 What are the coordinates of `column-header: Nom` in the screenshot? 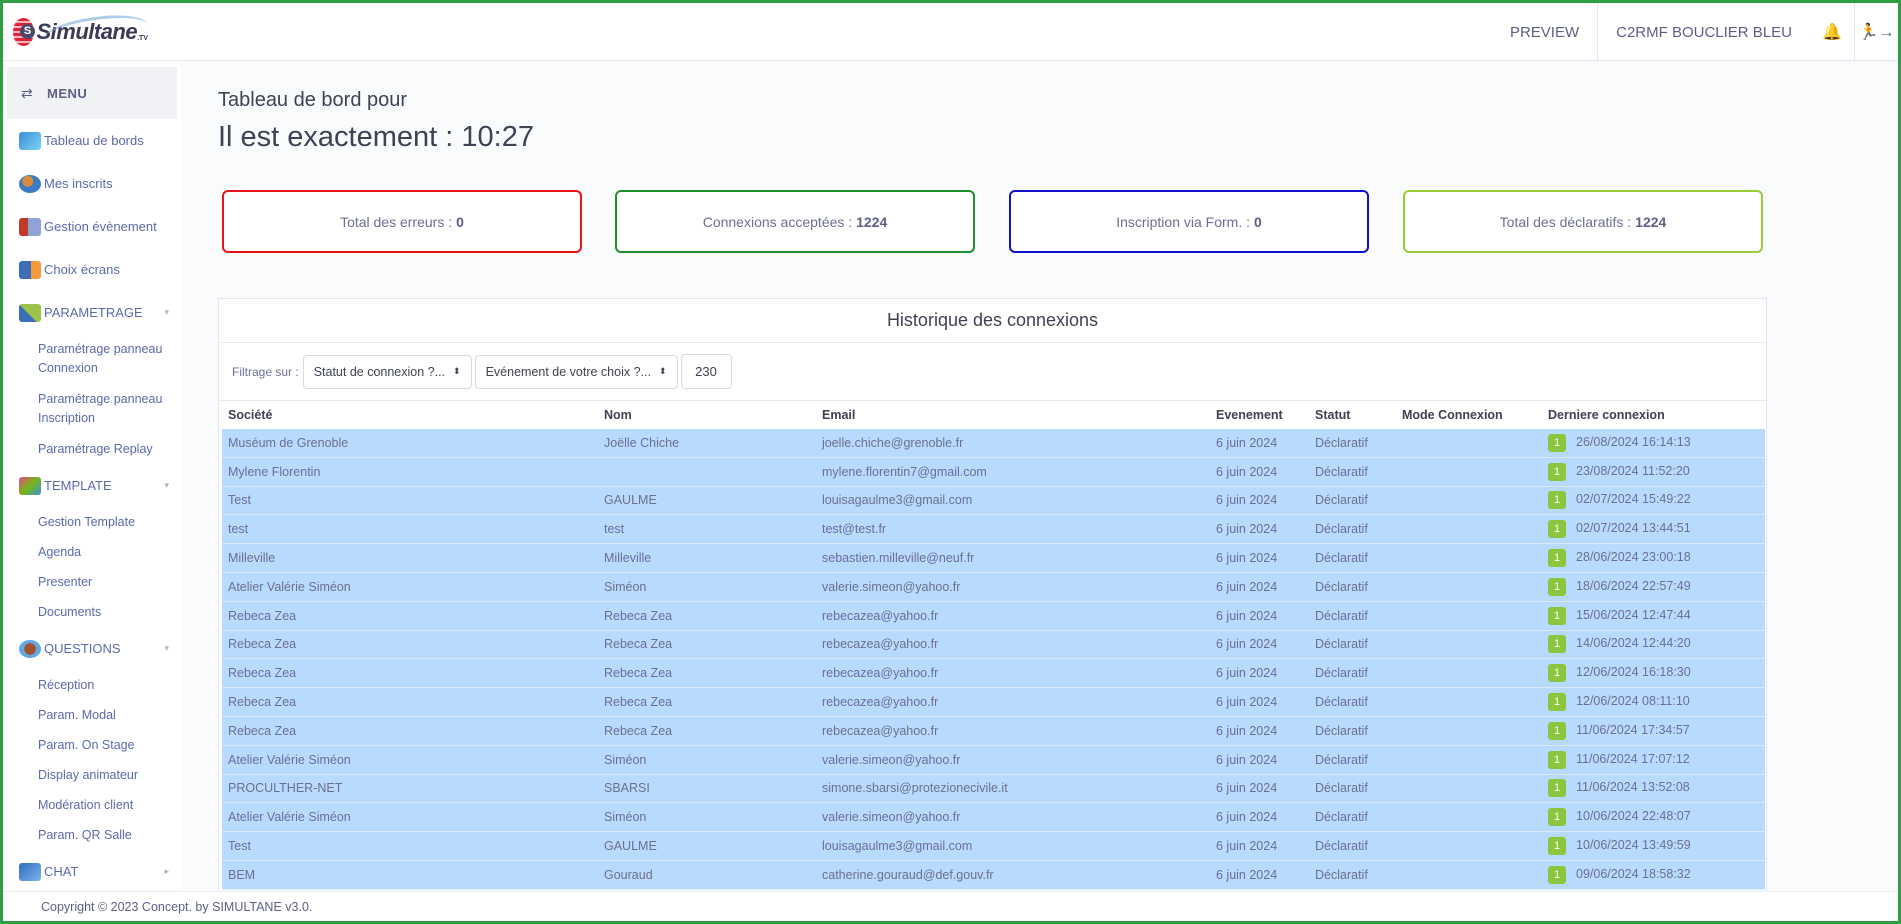 It's located at (707, 415).